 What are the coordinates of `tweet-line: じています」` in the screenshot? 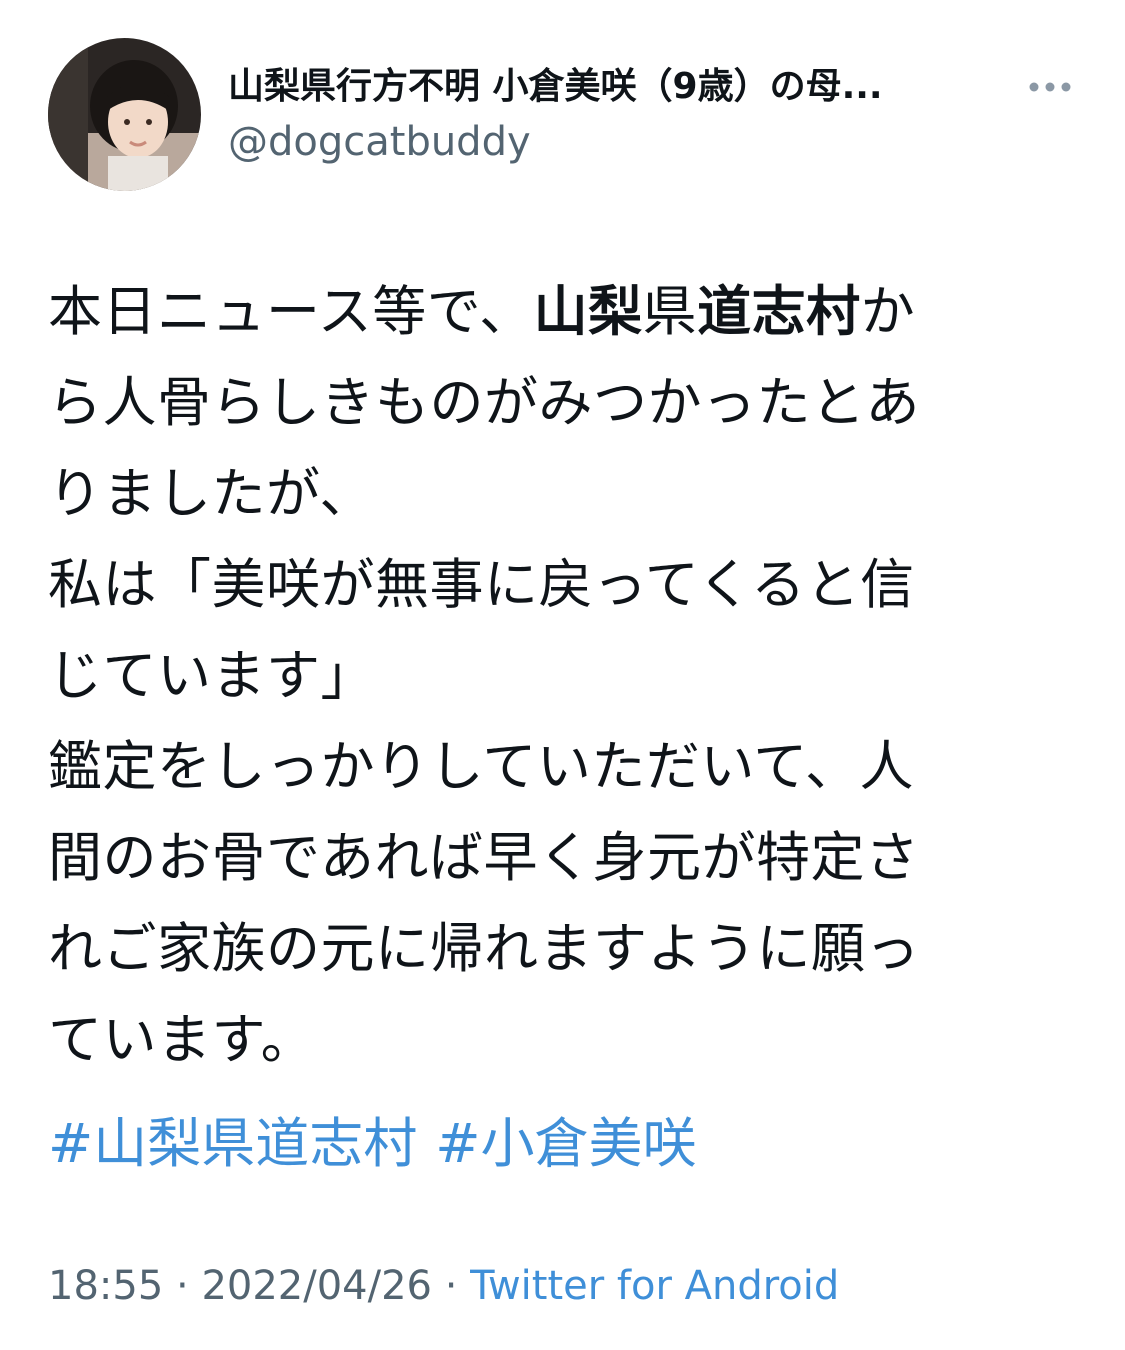 It's located at (211, 675).